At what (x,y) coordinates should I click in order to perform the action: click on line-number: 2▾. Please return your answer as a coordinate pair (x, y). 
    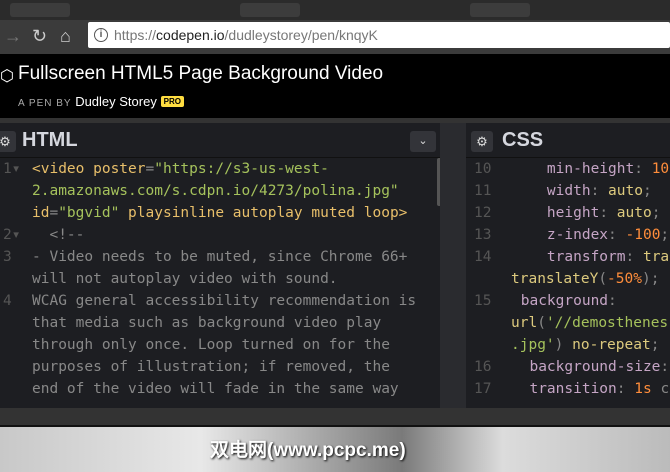
    Looking at the image, I should click on (12, 235).